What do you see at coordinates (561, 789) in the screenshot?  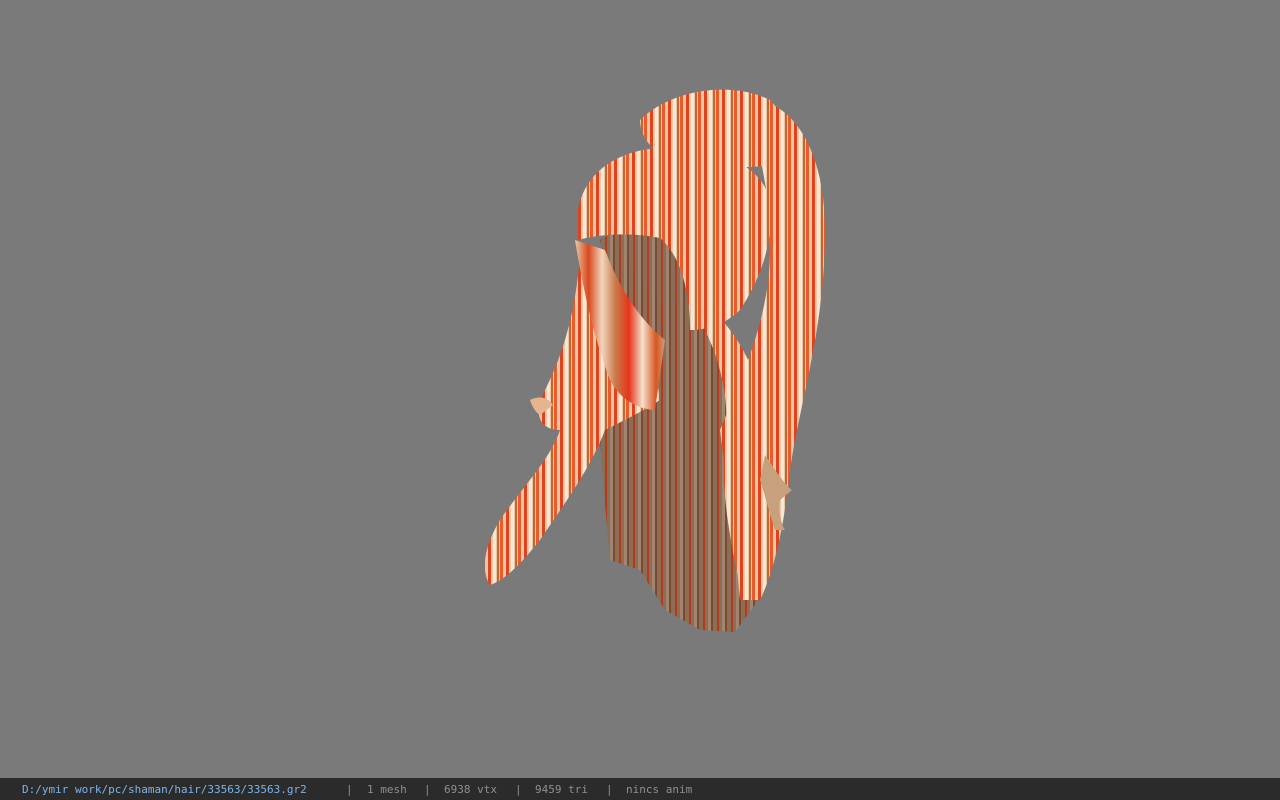 I see `triangle-count: 9459 tri` at bounding box center [561, 789].